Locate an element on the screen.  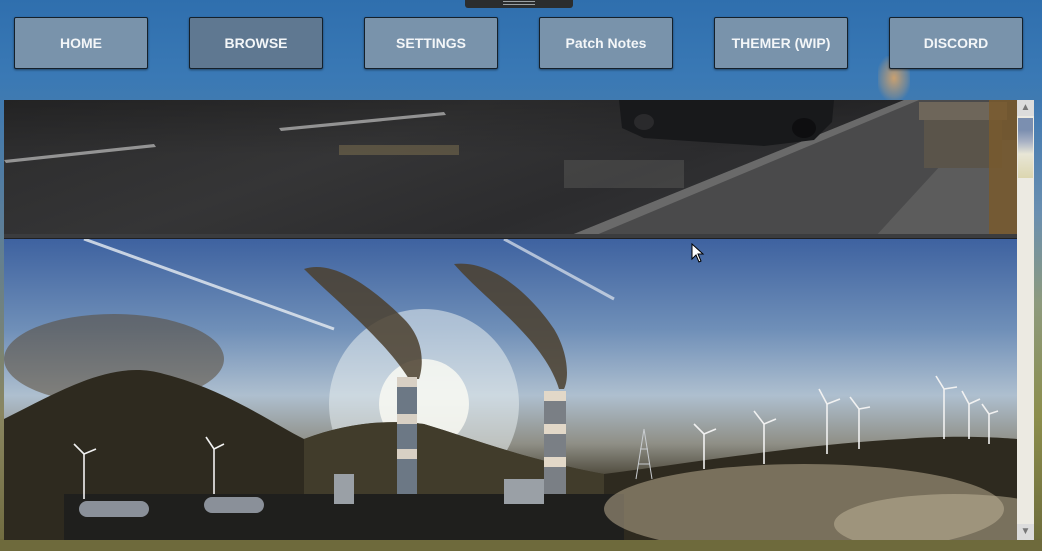
settings-button: SETTINGS is located at coordinates (431, 43).